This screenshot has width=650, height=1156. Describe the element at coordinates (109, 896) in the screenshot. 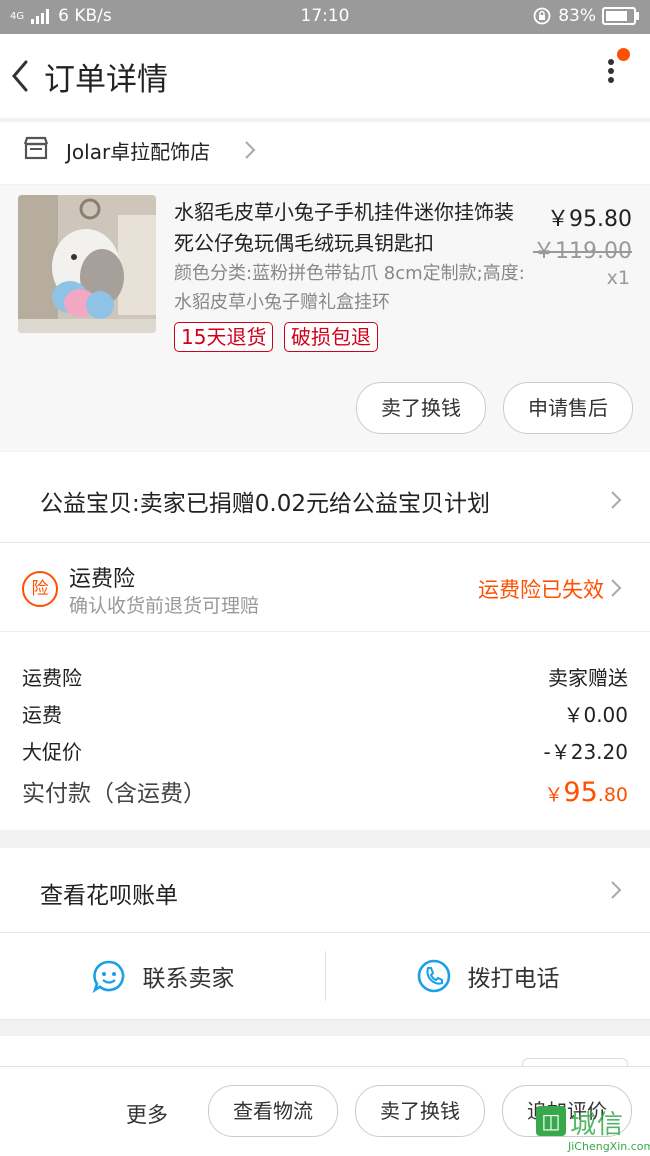

I see `huabei-text: 查看花呗账单` at that location.